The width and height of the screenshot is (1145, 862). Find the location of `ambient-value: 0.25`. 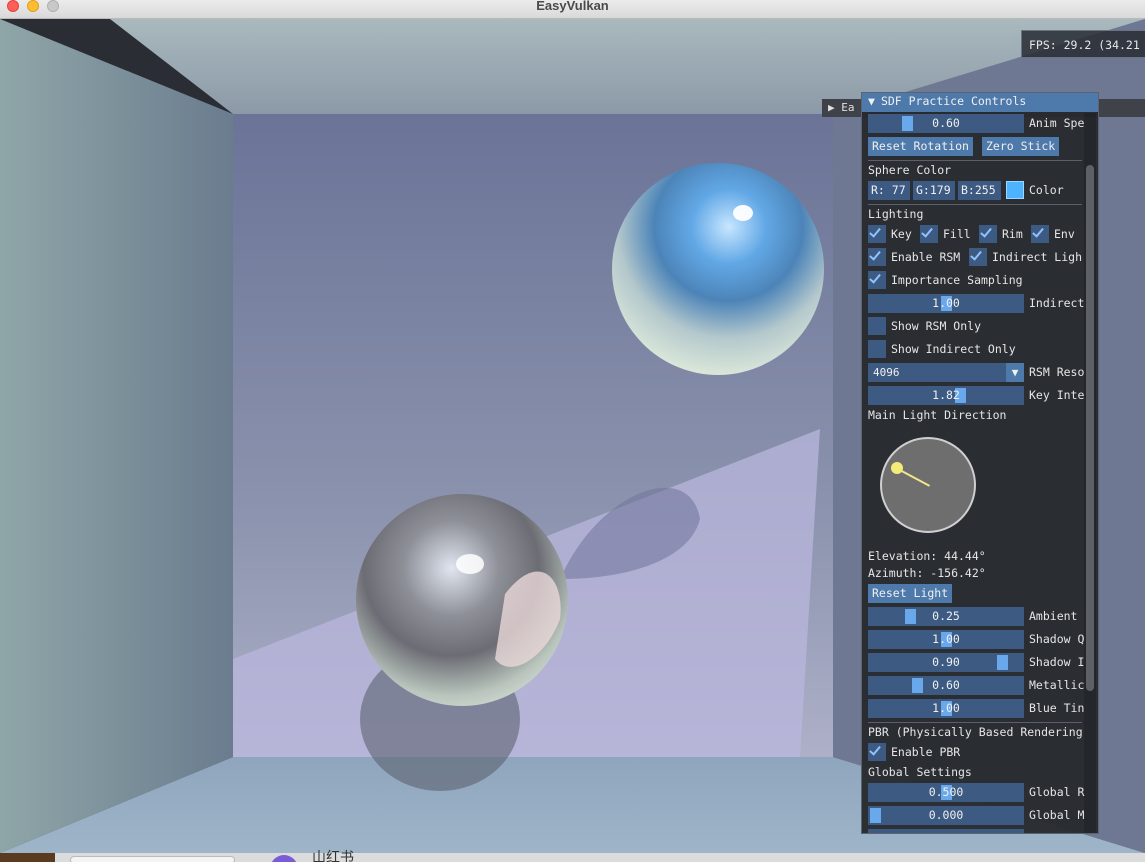

ambient-value: 0.25 is located at coordinates (946, 616).